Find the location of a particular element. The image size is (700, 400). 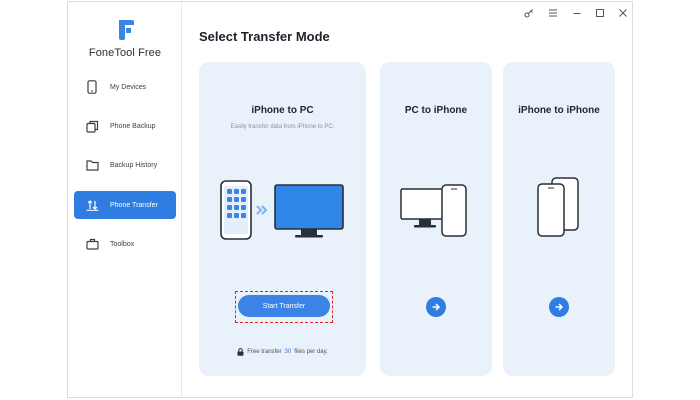

sidebar-item-label: My Devices is located at coordinates (128, 87).